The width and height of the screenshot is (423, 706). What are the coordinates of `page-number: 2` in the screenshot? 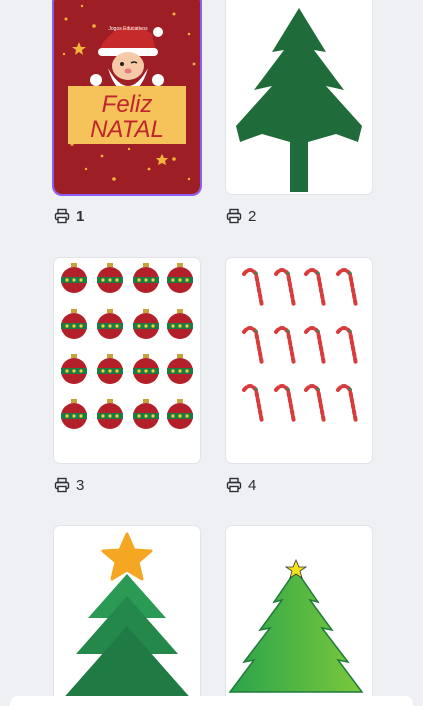 It's located at (252, 216).